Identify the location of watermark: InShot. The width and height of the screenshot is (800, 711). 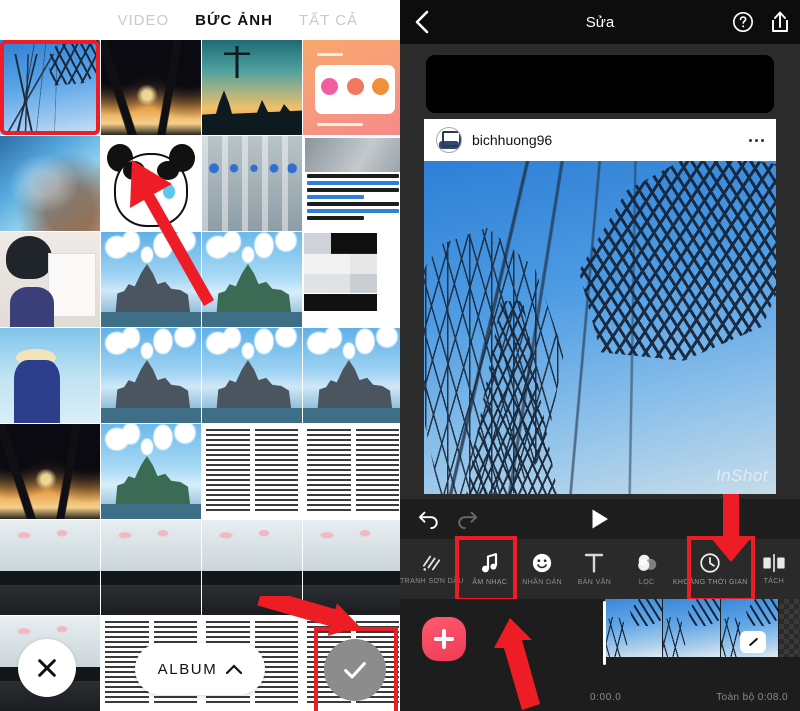
(741, 475).